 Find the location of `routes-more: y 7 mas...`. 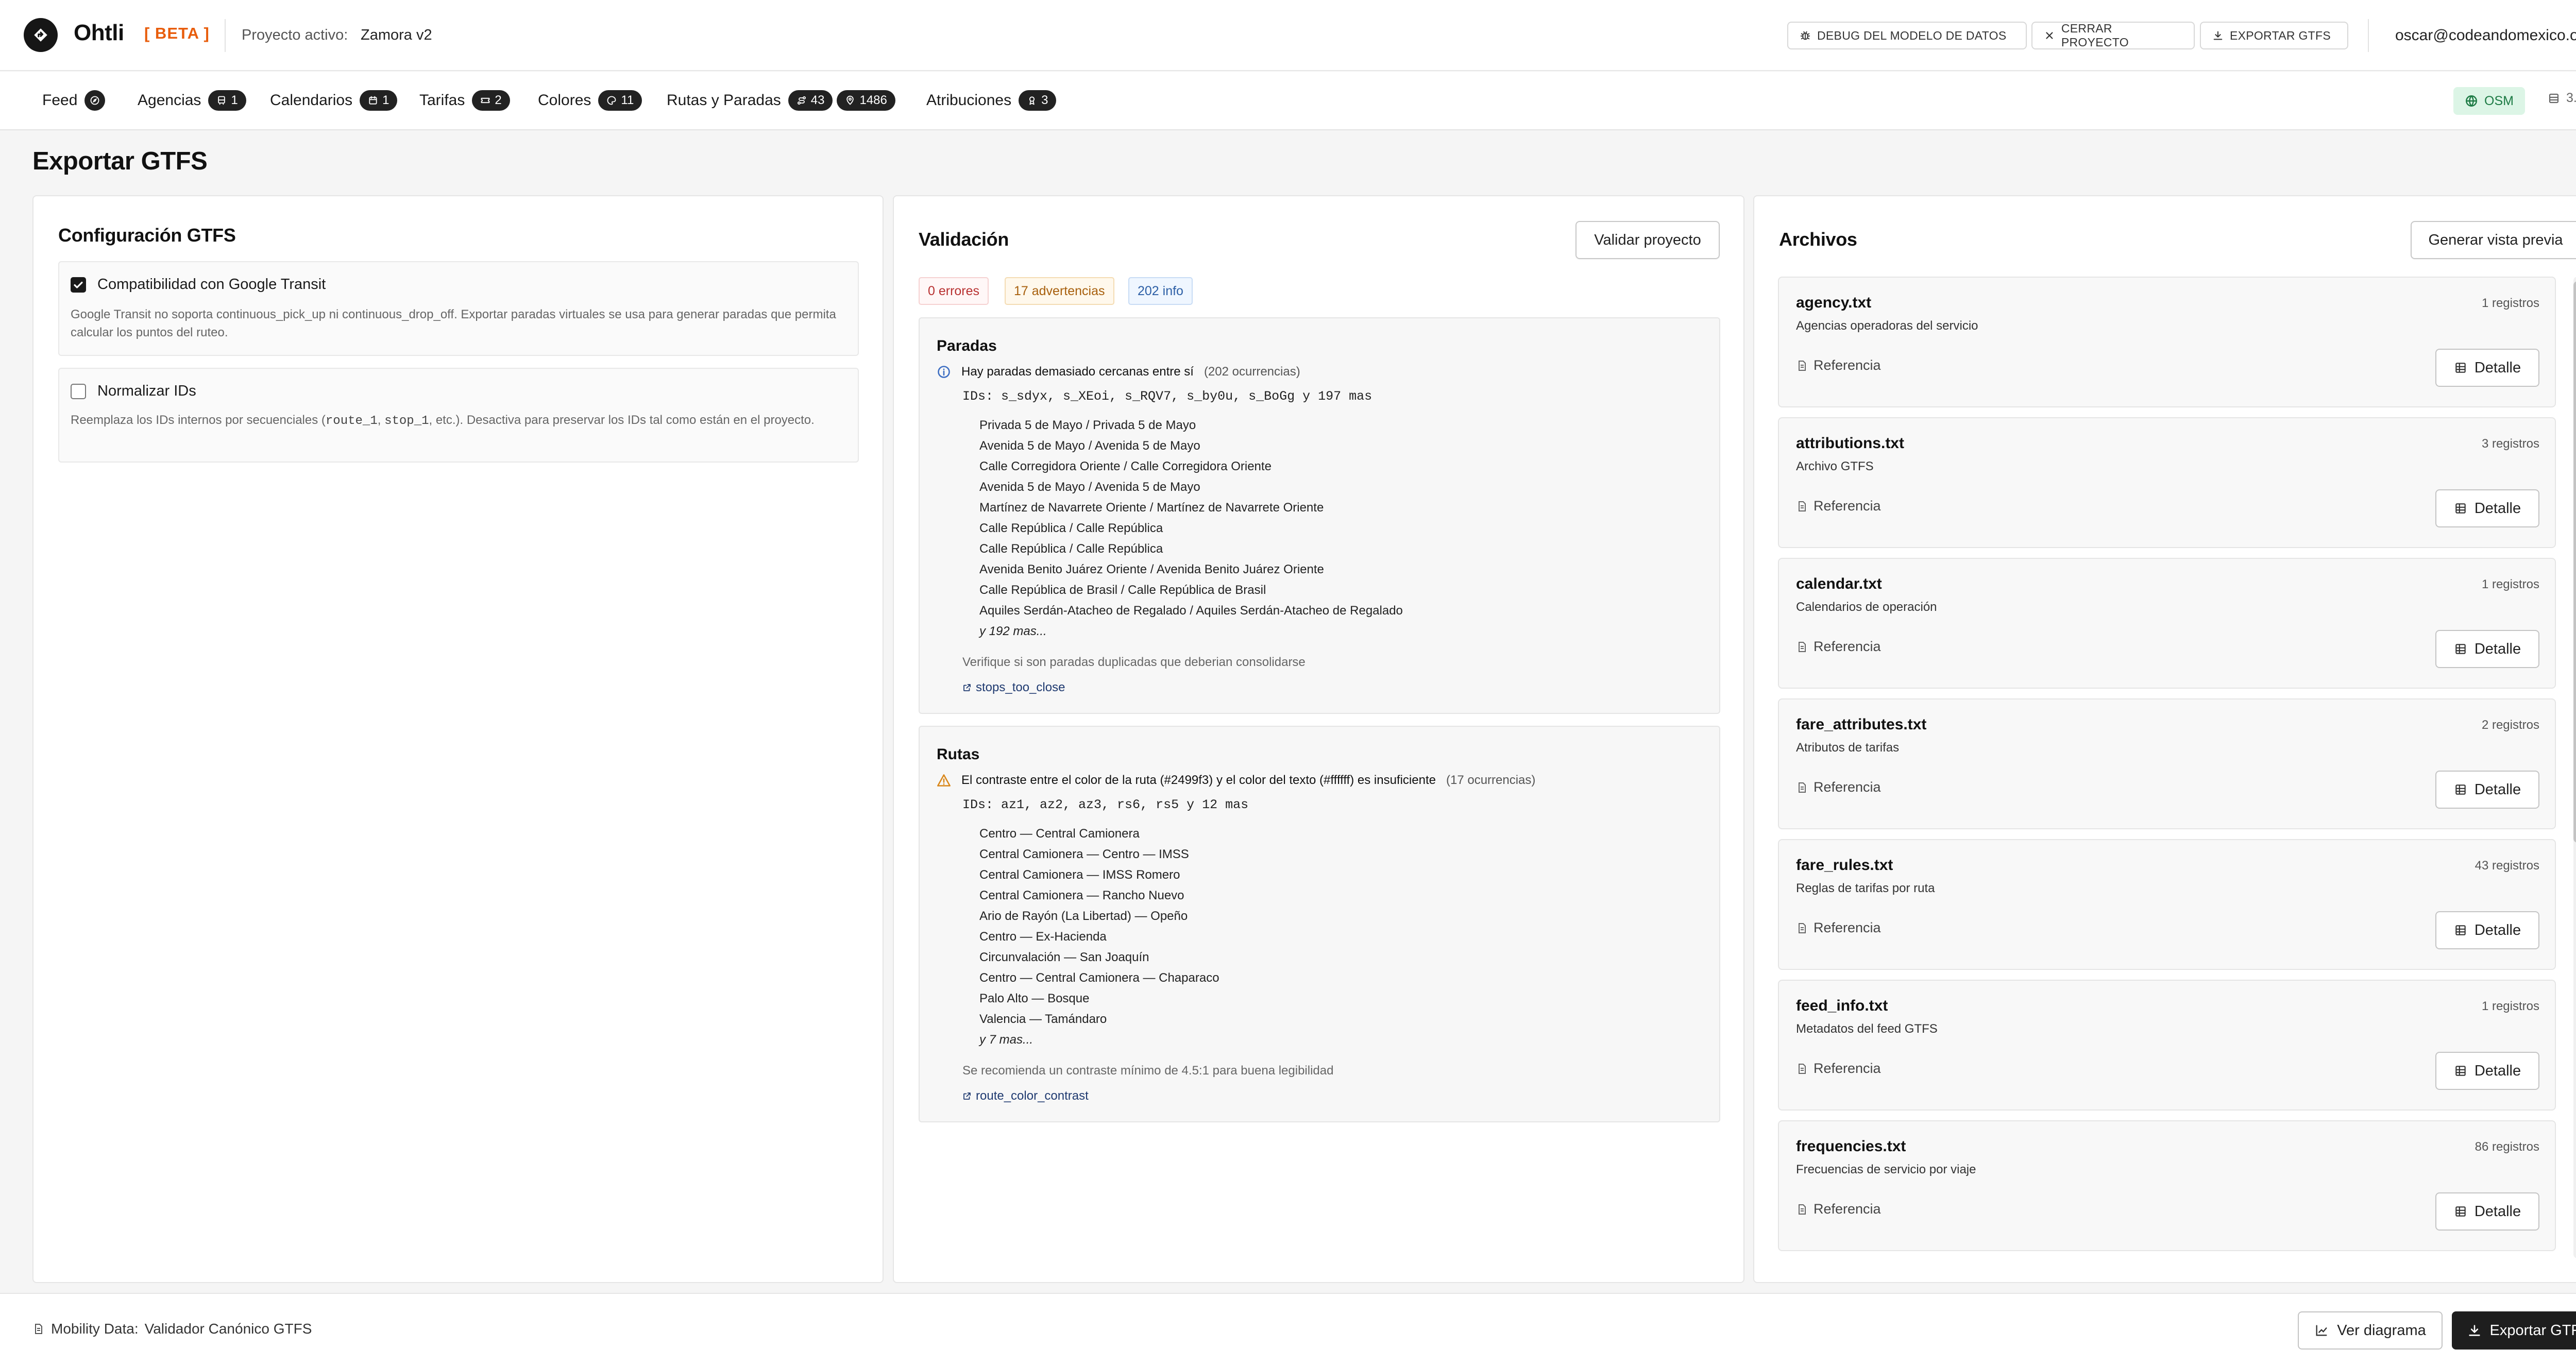

routes-more: y 7 mas... is located at coordinates (1006, 1040).